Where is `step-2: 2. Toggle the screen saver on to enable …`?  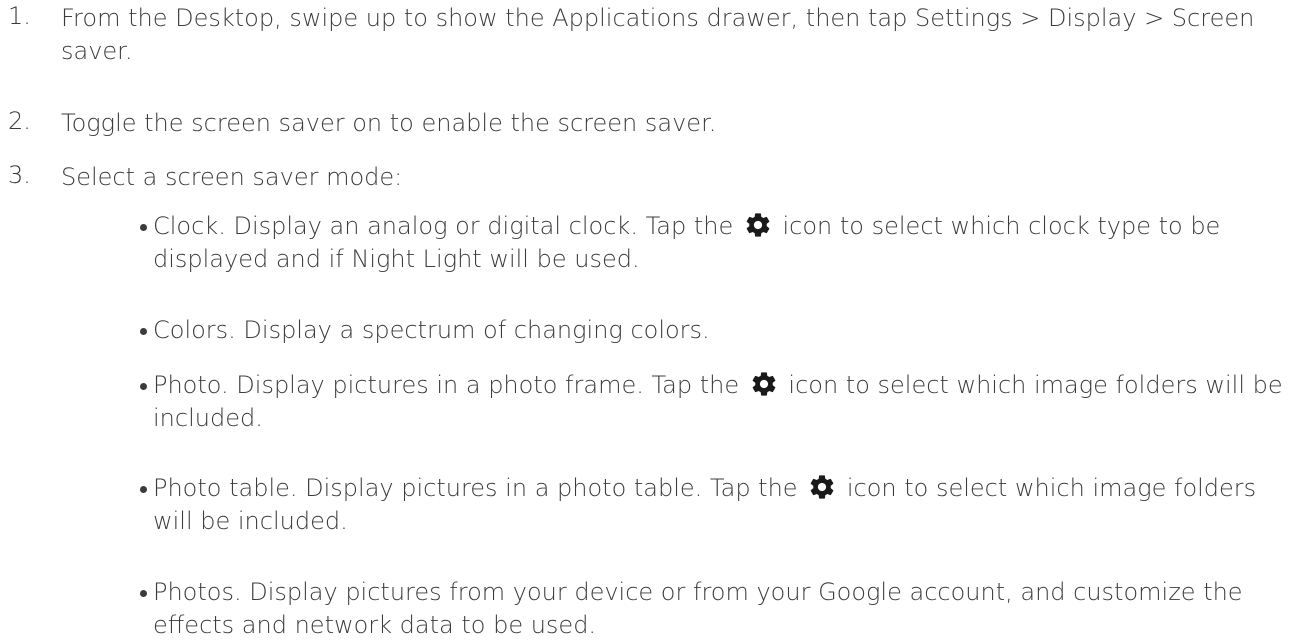
step-2: 2. Toggle the screen saver on to enable … is located at coordinates (651, 123).